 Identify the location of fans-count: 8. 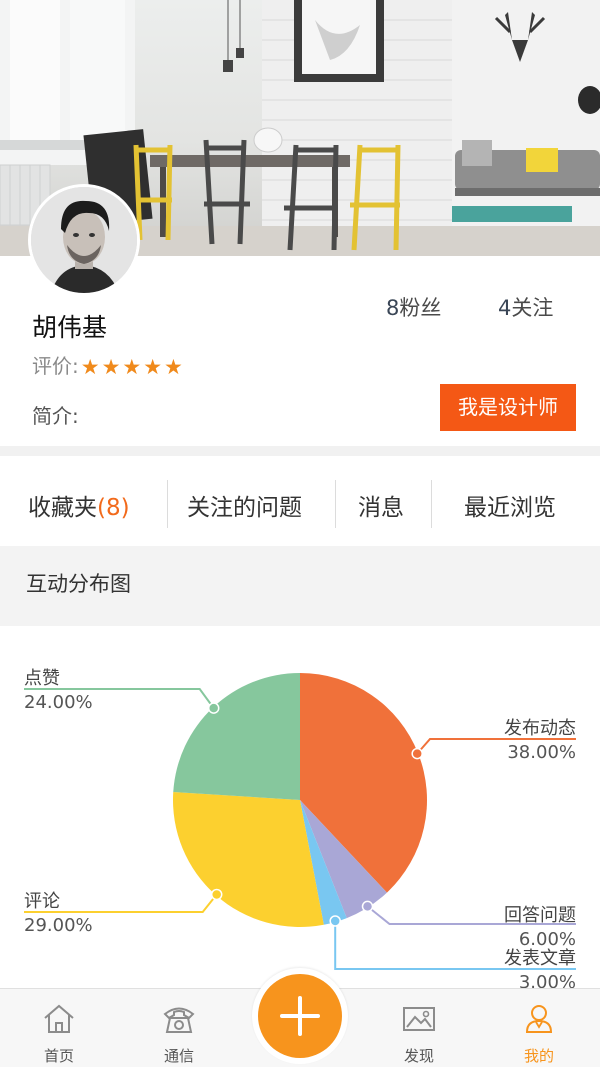
(393, 308).